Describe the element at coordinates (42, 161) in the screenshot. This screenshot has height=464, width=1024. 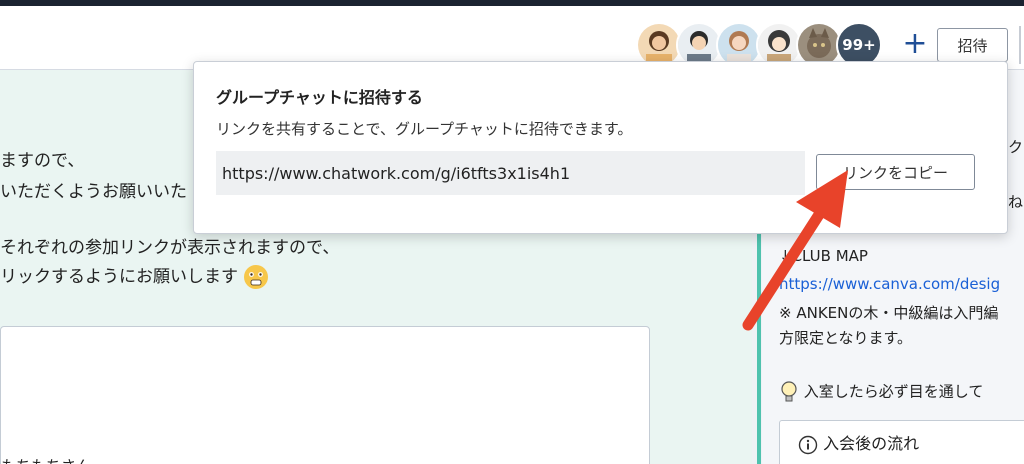
I see `chat-text-line: ますので、` at that location.